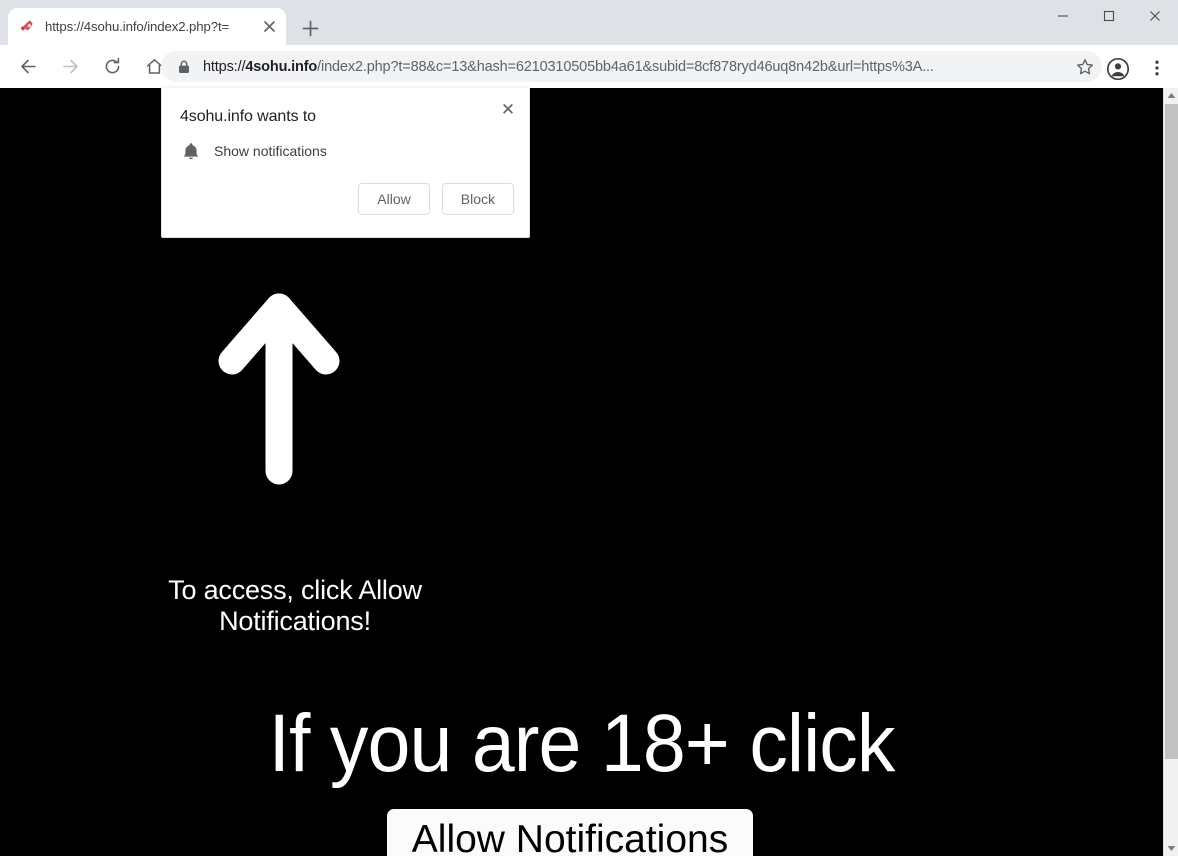 The height and width of the screenshot is (856, 1178). Describe the element at coordinates (295, 590) in the screenshot. I see `instruction-line-1: To access, click Allow` at that location.